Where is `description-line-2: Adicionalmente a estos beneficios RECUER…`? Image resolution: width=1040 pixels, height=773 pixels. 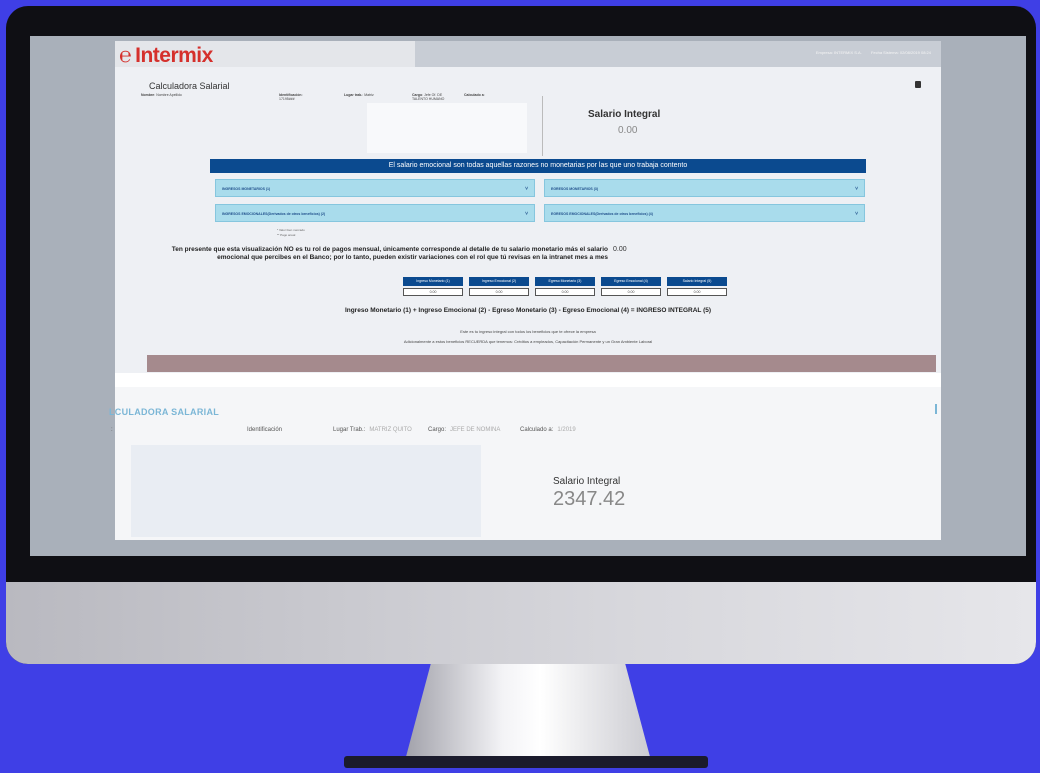 description-line-2: Adicionalmente a estos beneficios RECUER… is located at coordinates (528, 341).